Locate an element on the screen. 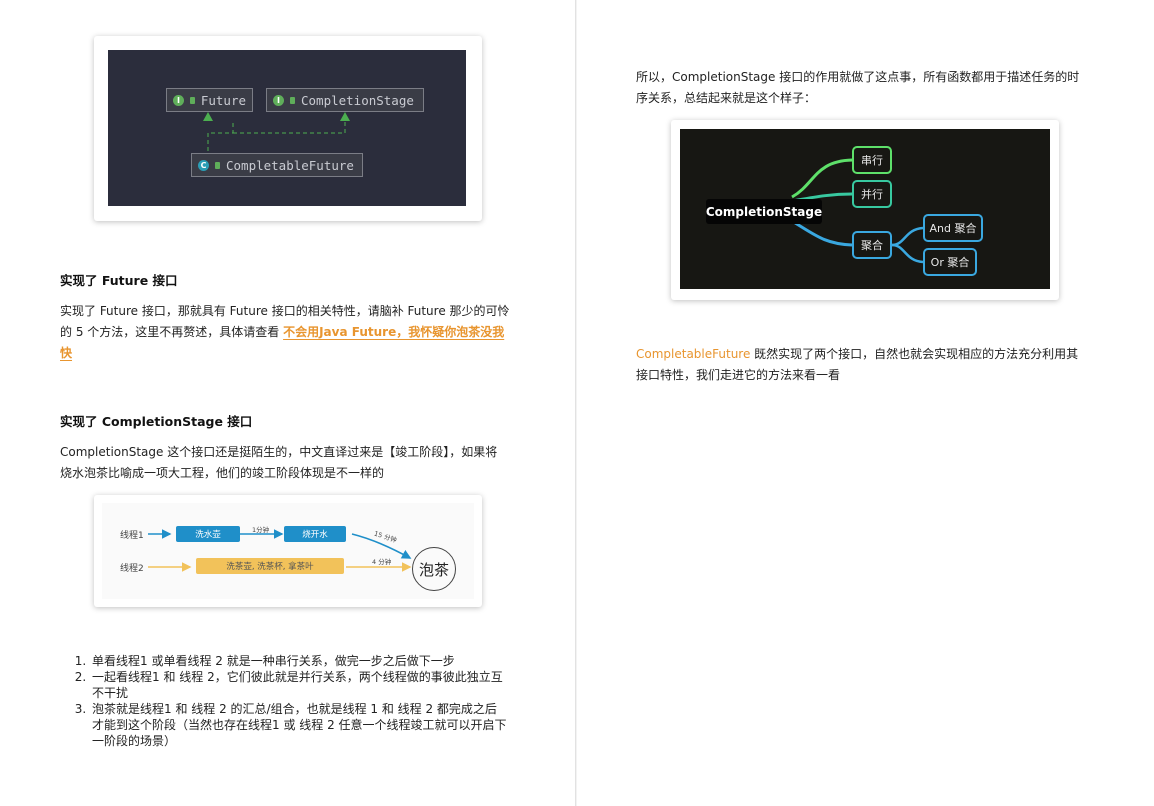 Image resolution: width=1154 pixels, height=806 pixels. completable-future-label: CompletableFuture is located at coordinates (290, 165).